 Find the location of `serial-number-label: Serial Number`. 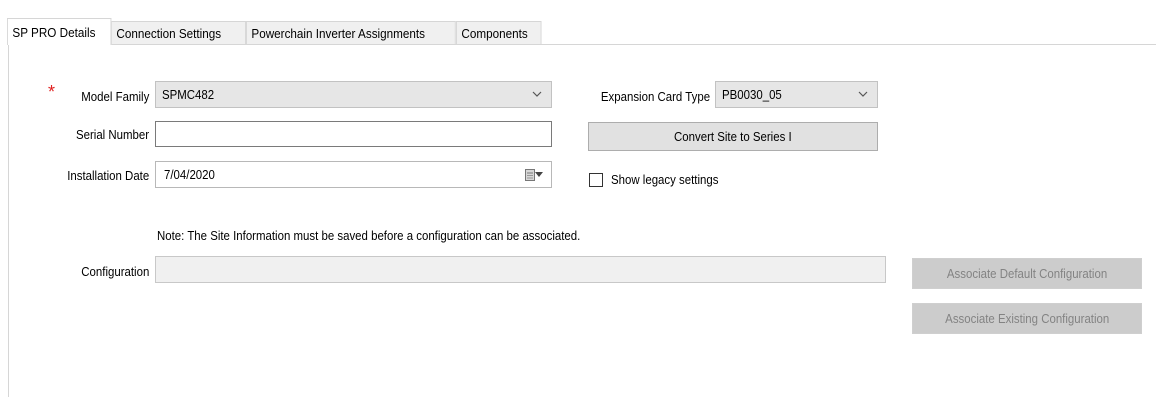

serial-number-label: Serial Number is located at coordinates (112, 134).